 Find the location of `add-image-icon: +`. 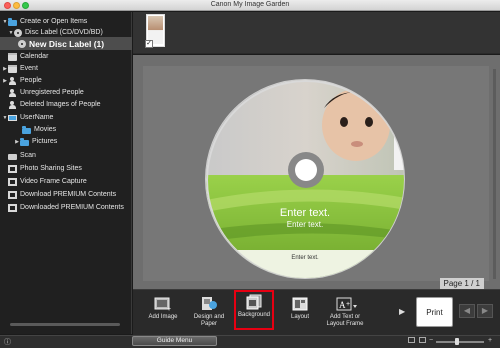

add-image-icon: + is located at coordinates (163, 304).